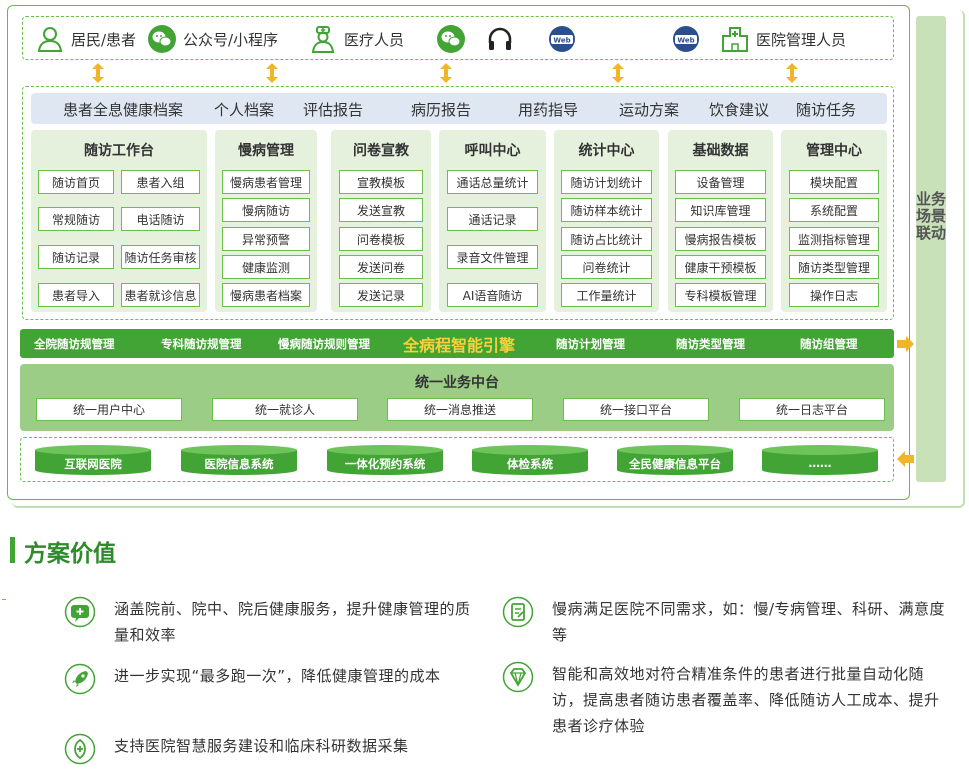 This screenshot has height=773, width=969. What do you see at coordinates (749, 622) in the screenshot?
I see `value-text: 慢病满足医院不同需求，如：慢/专病管理、科研、满意度等` at bounding box center [749, 622].